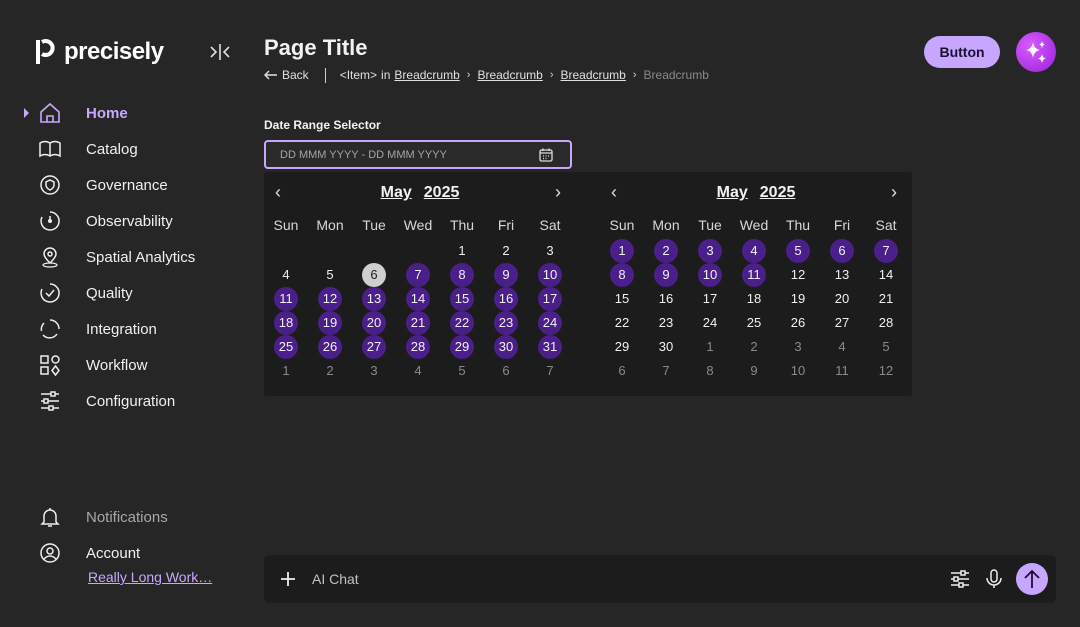  Describe the element at coordinates (960, 579) in the screenshot. I see `filter-sliders-icon` at that location.